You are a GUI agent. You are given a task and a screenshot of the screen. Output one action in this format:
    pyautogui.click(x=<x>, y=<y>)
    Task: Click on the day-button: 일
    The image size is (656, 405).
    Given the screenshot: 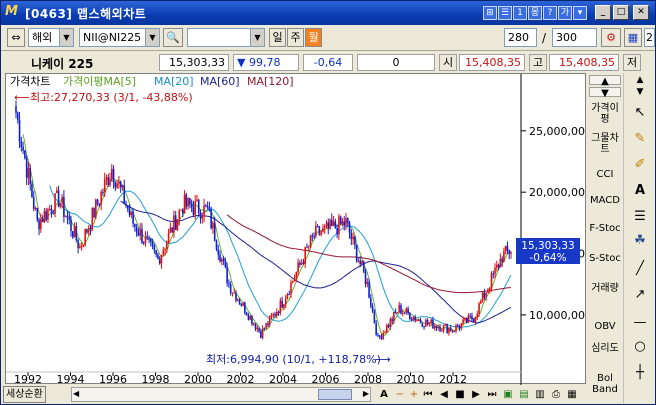 What is the action you would take?
    pyautogui.click(x=277, y=37)
    